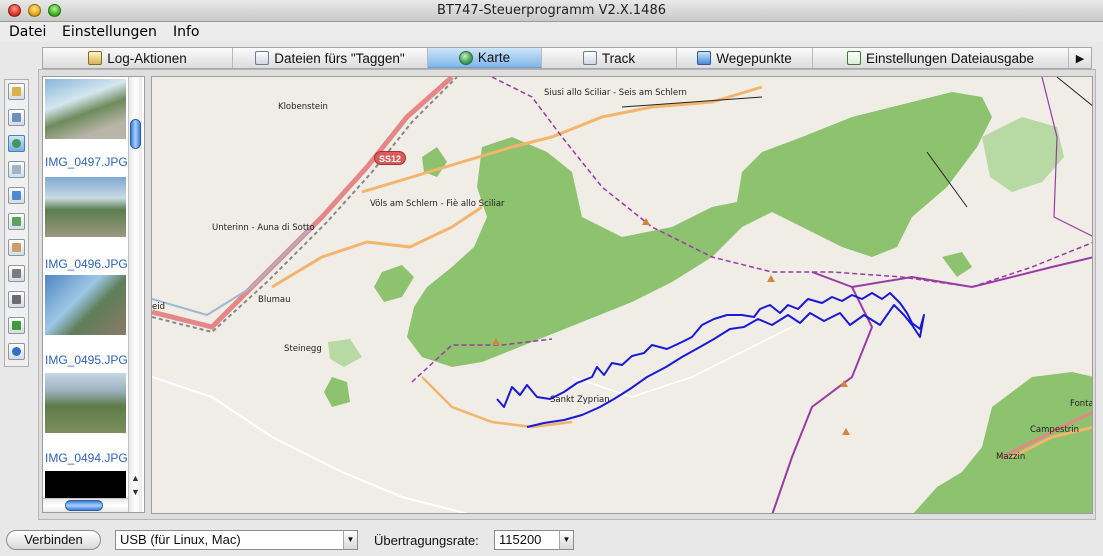 This screenshot has width=1103, height=556. I want to click on map-label-sankt-zyprian: Sankt Zyprian, so click(580, 400).